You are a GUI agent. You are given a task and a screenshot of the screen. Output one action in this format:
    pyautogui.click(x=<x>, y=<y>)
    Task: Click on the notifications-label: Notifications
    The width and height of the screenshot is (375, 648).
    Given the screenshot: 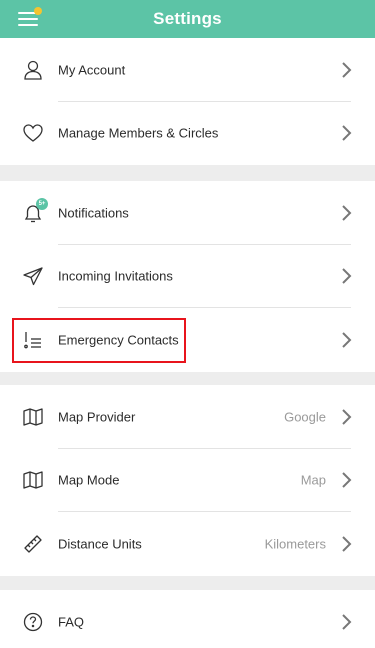 What is the action you would take?
    pyautogui.click(x=93, y=213)
    